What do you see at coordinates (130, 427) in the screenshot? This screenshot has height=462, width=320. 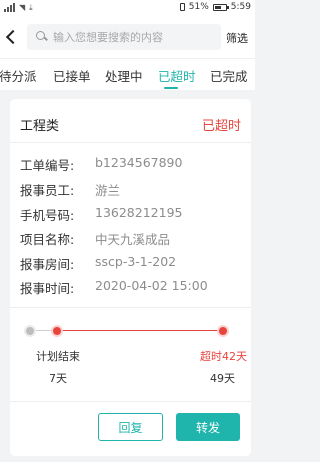 I see `reply-button: 回复` at bounding box center [130, 427].